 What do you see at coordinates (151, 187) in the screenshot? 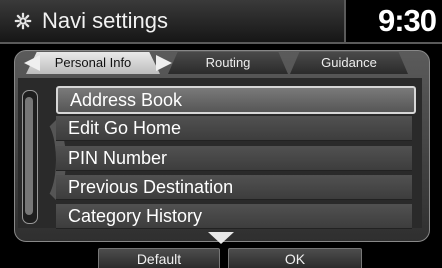
I see `list-item-label: Previous Destination` at bounding box center [151, 187].